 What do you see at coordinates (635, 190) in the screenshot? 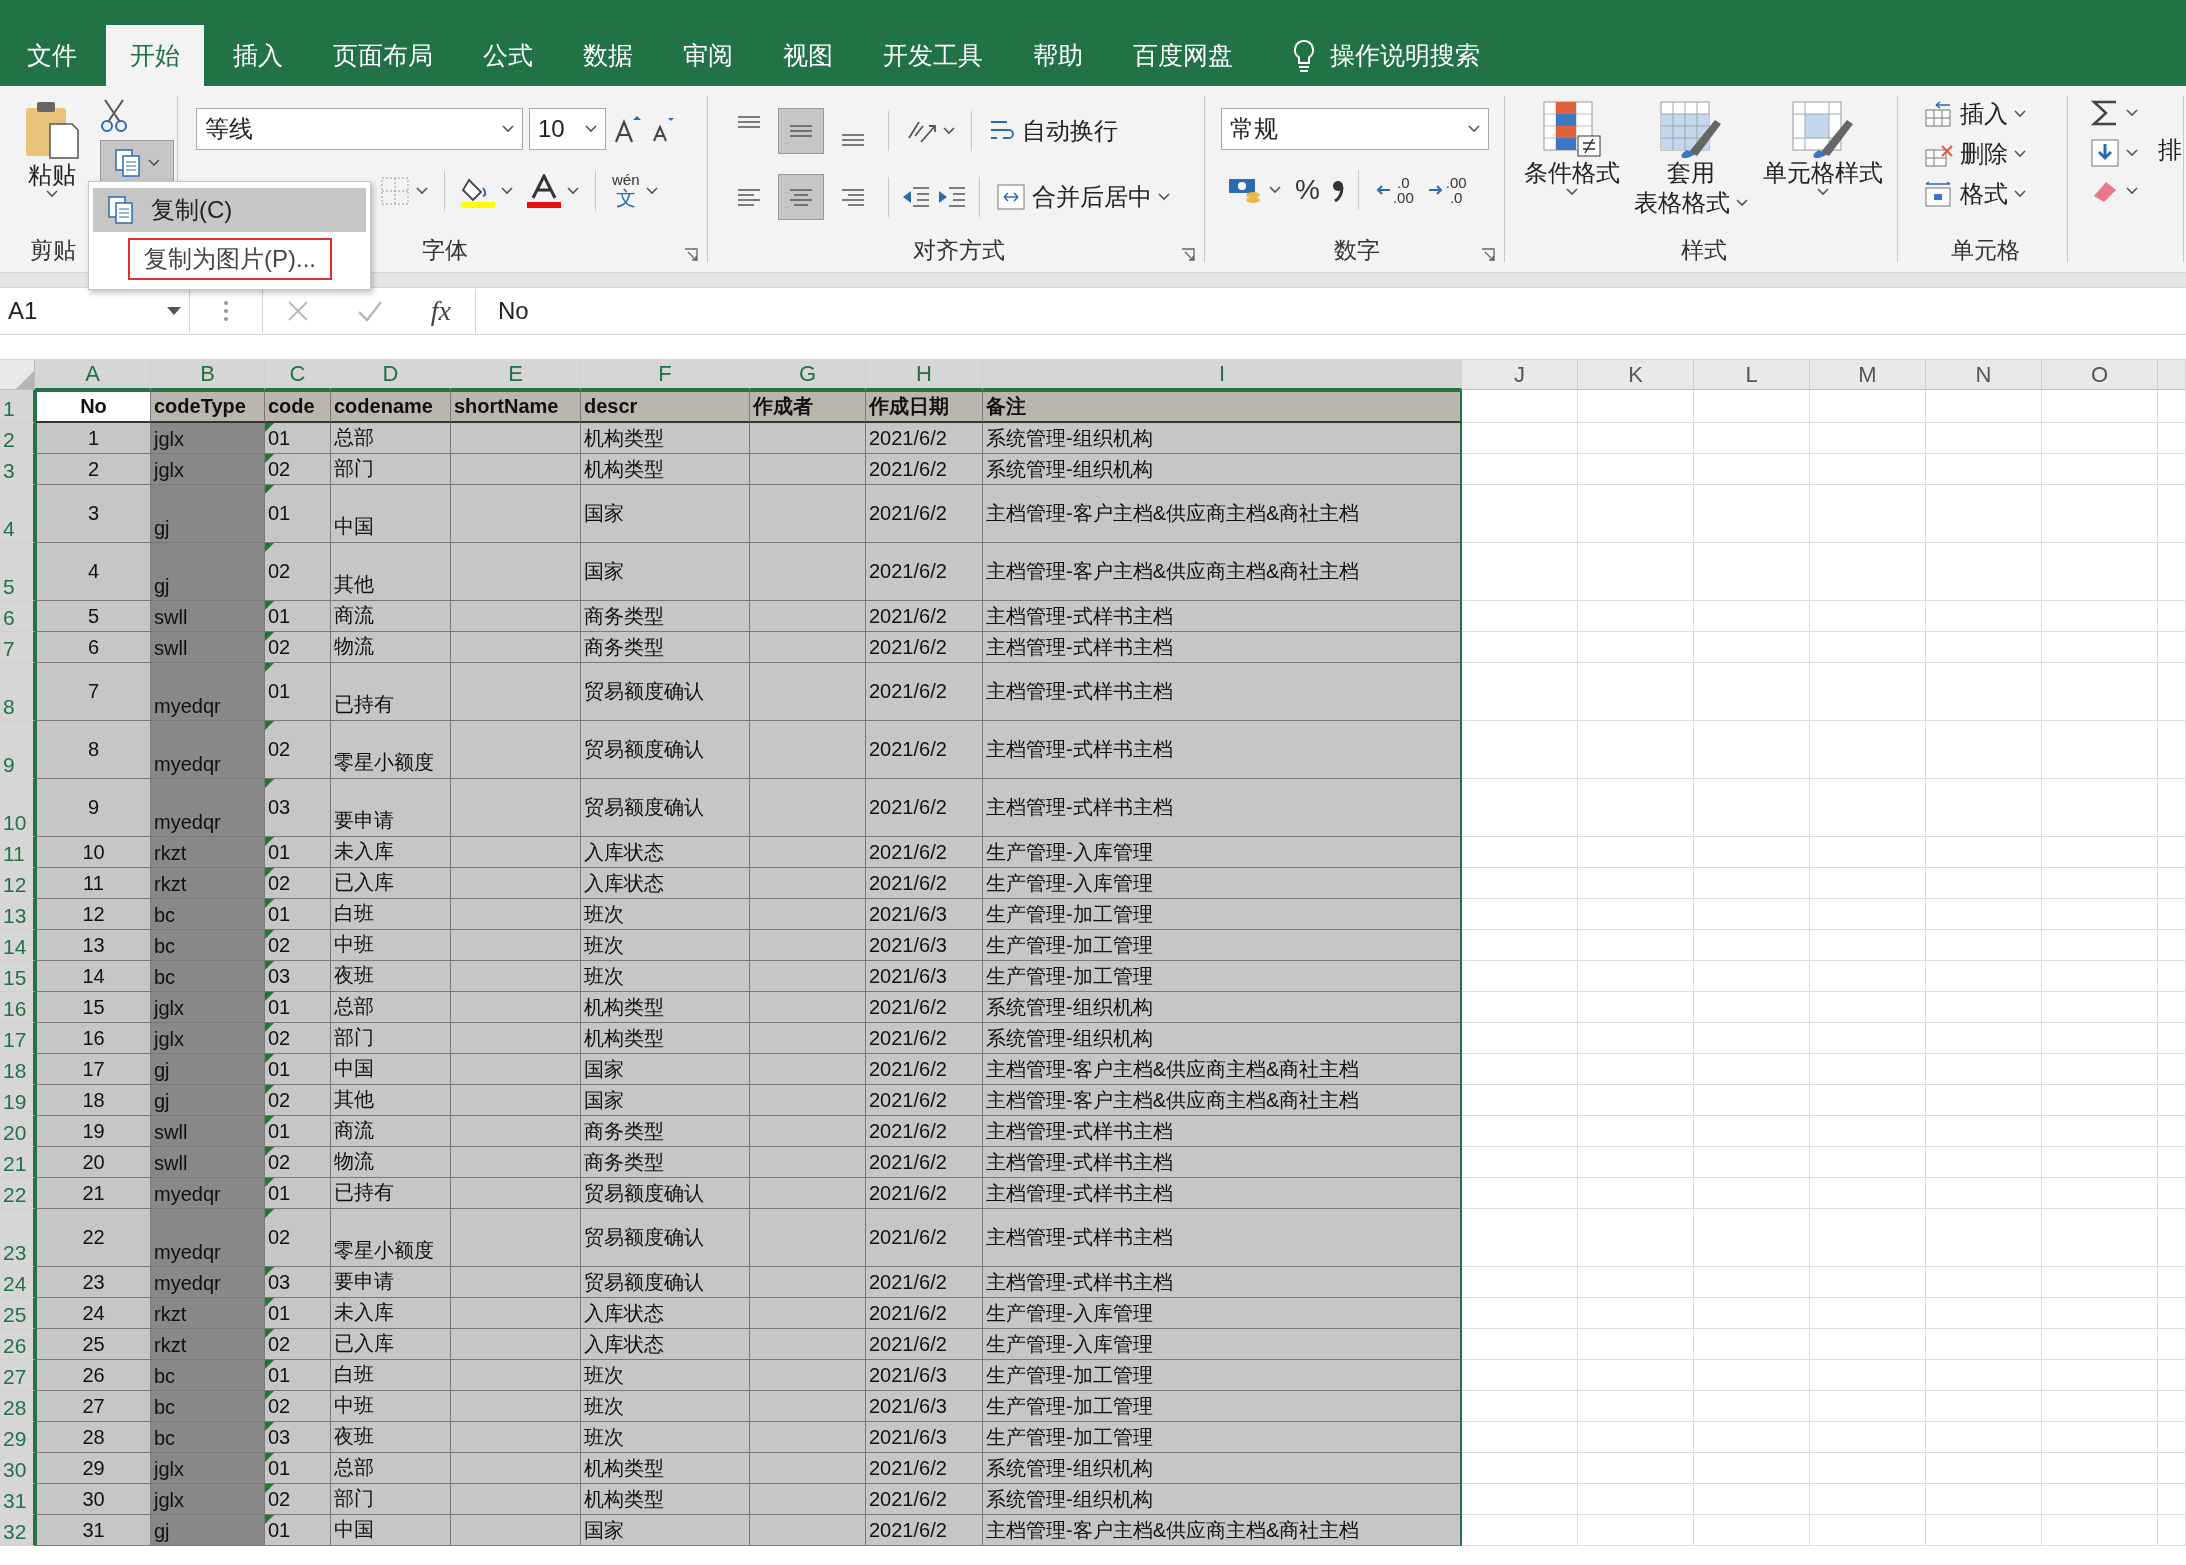
I see `phonetic-button: wén 文` at bounding box center [635, 190].